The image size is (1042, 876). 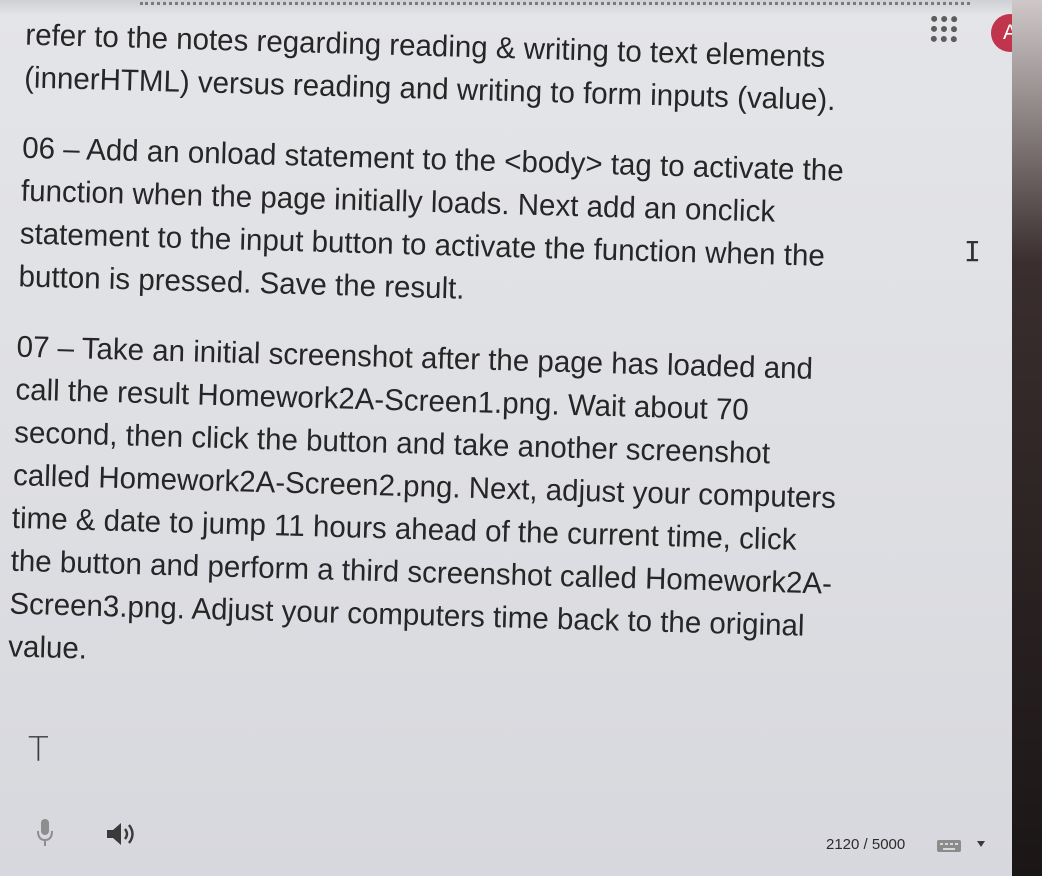 What do you see at coordinates (121, 834) in the screenshot?
I see `speaker-icon` at bounding box center [121, 834].